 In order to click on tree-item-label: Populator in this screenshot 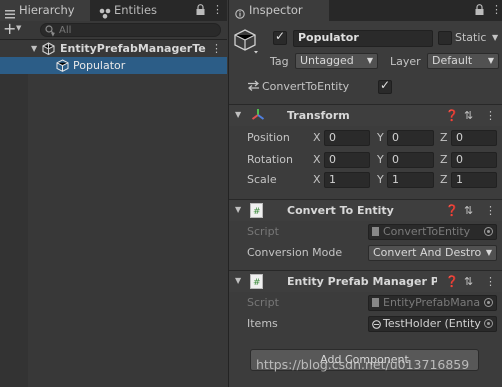, I will do `click(99, 65)`.